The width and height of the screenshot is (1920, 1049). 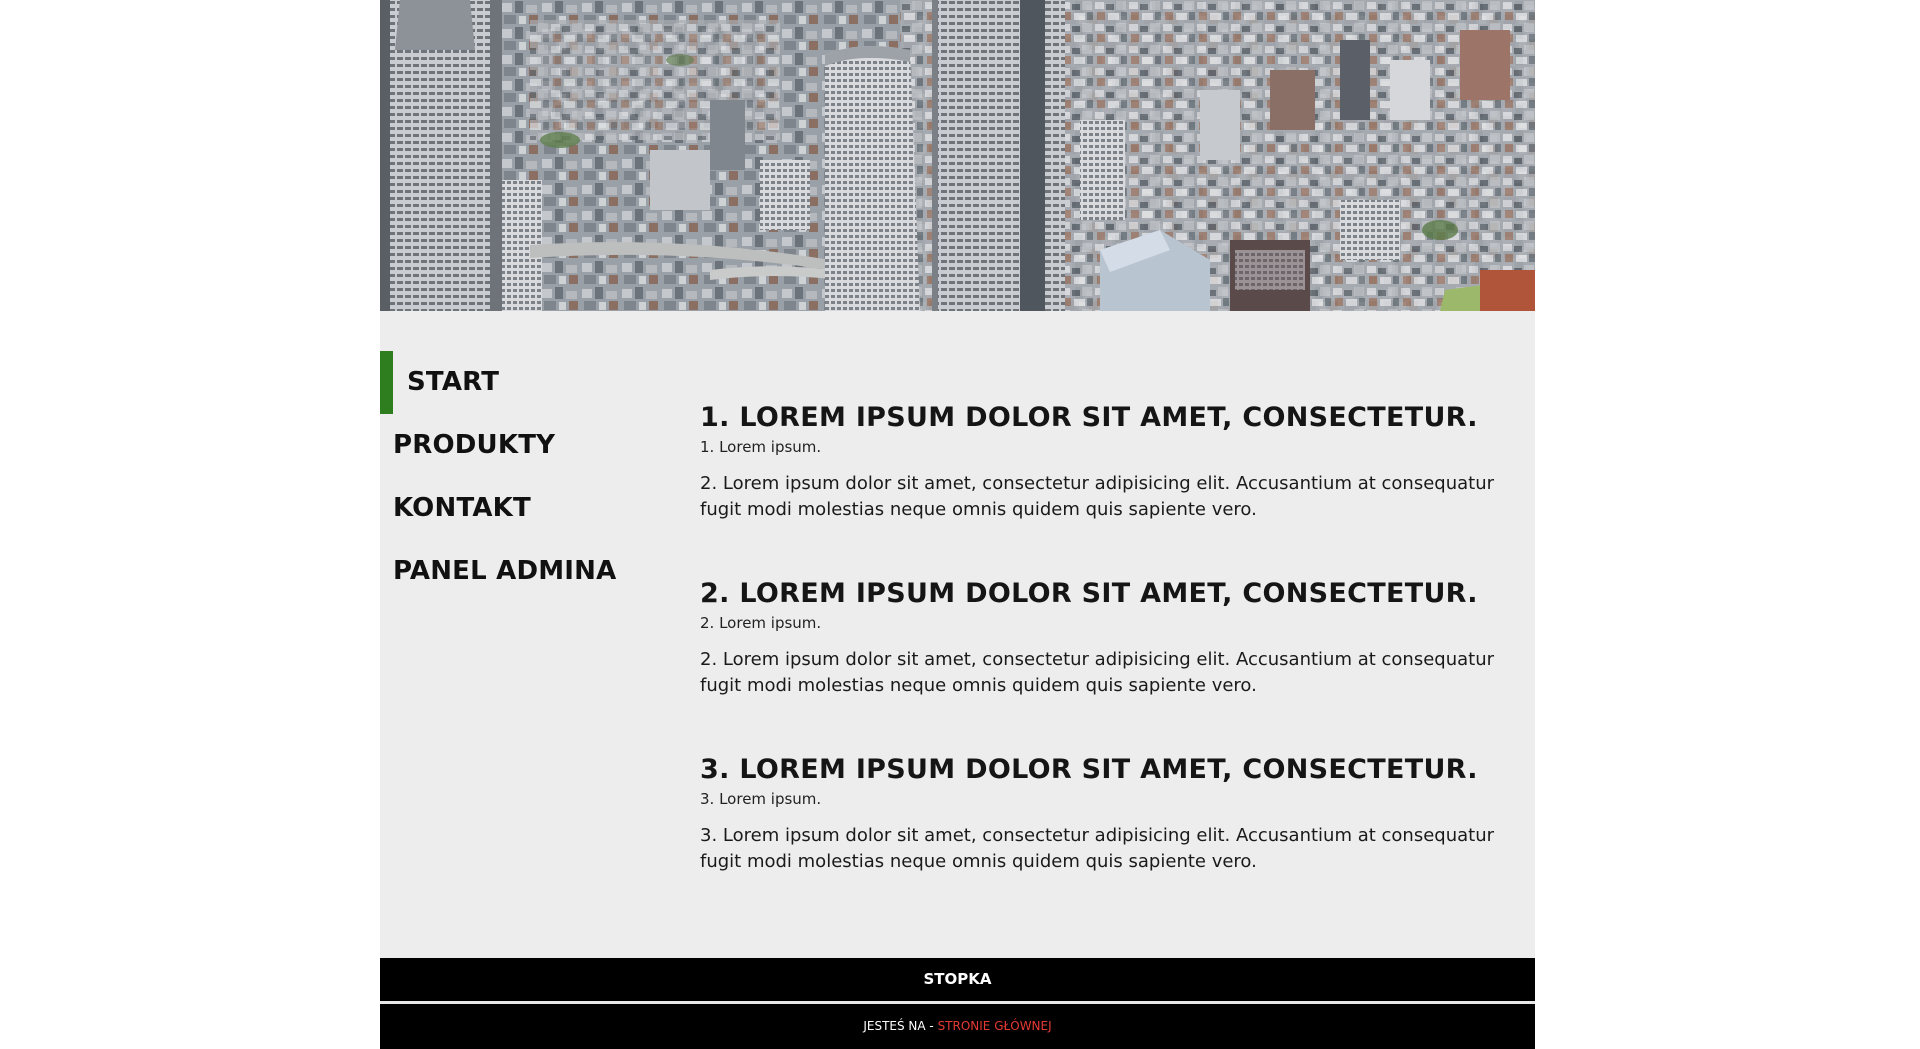 What do you see at coordinates (761, 799) in the screenshot?
I see `article-subtitle: 3. Lorem ipsum.` at bounding box center [761, 799].